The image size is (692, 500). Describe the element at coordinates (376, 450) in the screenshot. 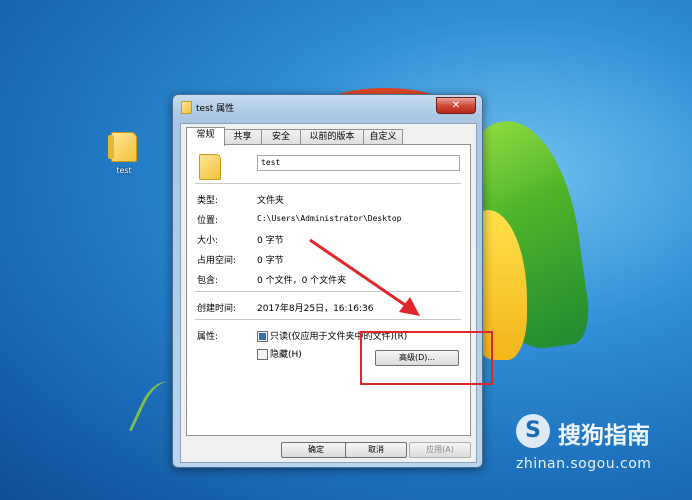

I see `cancel-button: 取消` at that location.